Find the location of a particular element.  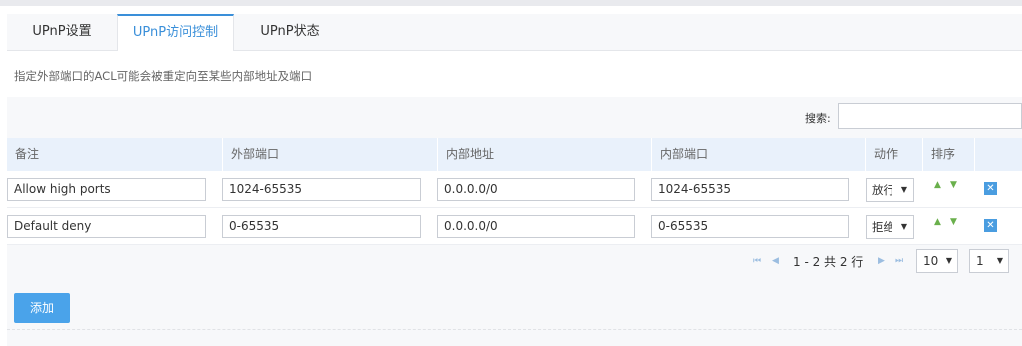

add-button: 添加 is located at coordinates (42, 308).